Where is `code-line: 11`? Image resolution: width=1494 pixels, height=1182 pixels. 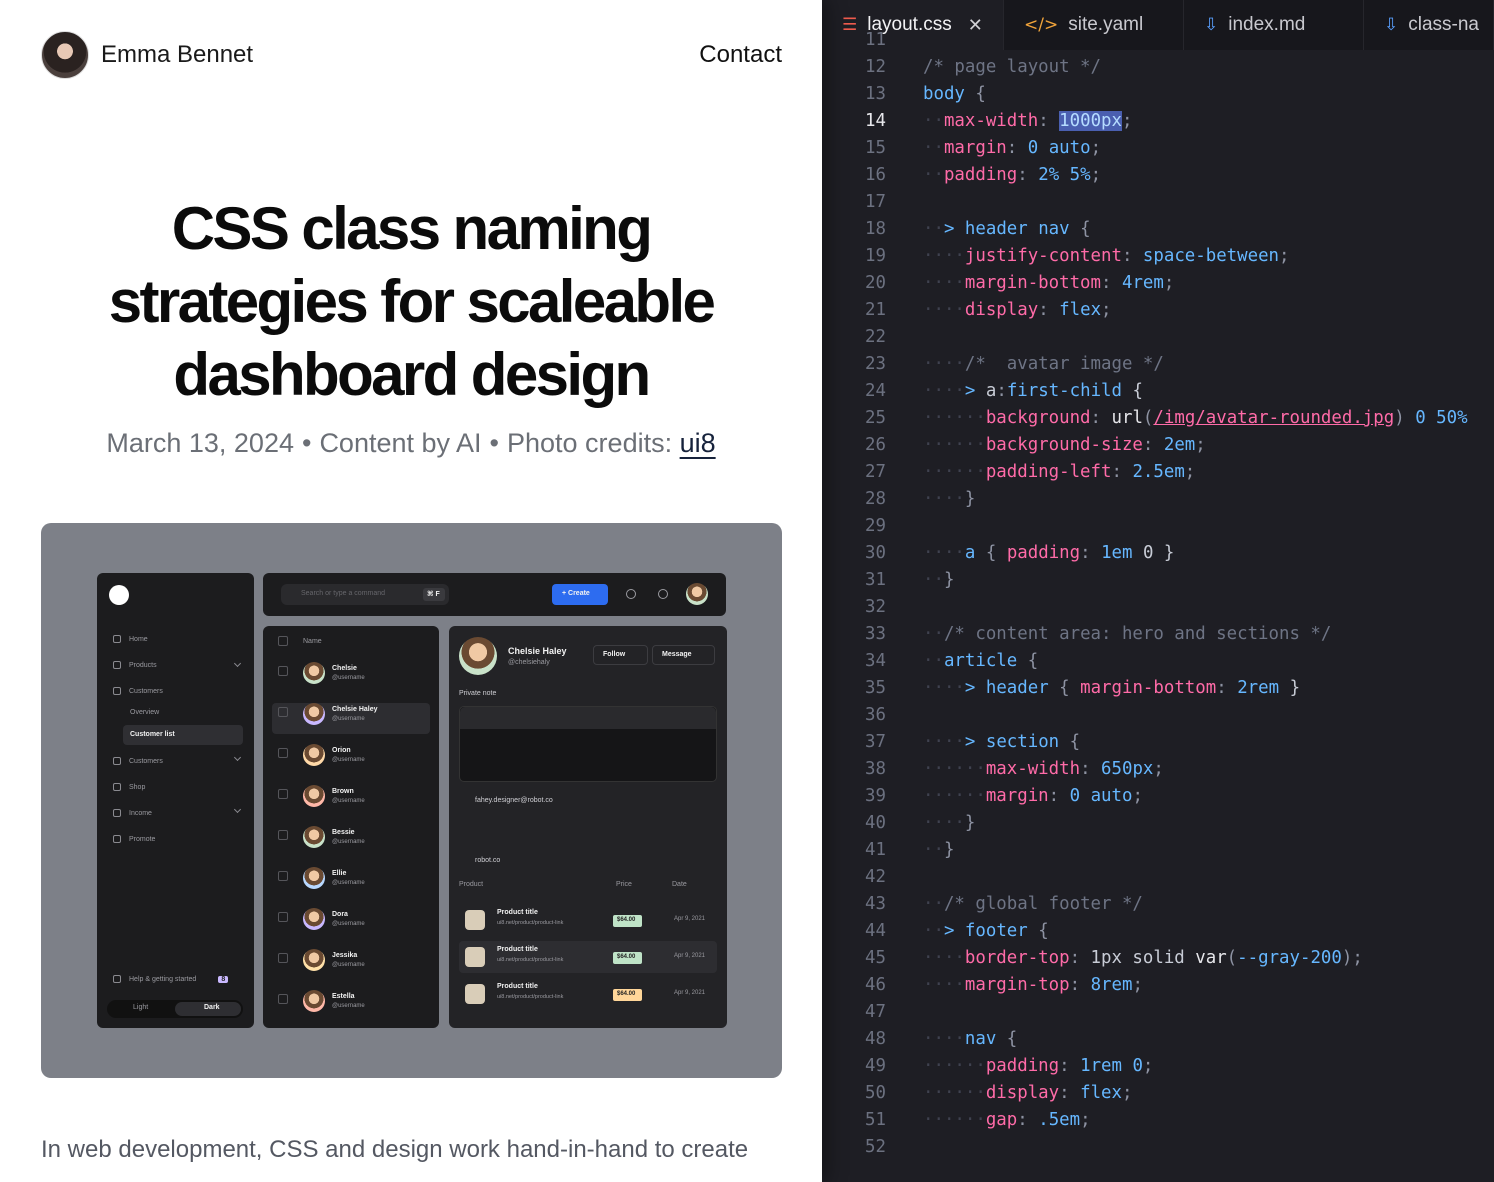 code-line: 11 is located at coordinates (1158, 40).